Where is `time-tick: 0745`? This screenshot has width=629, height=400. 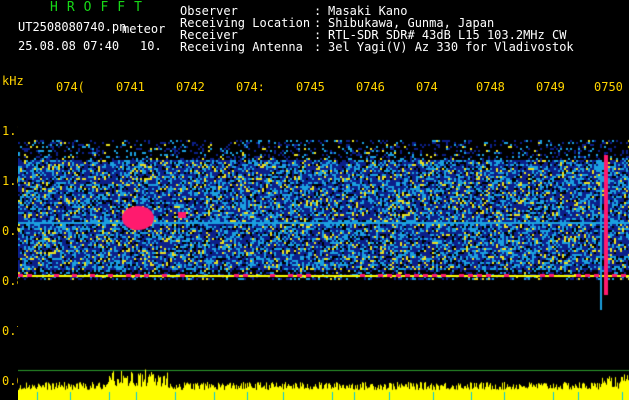 time-tick: 0745 is located at coordinates (310, 87).